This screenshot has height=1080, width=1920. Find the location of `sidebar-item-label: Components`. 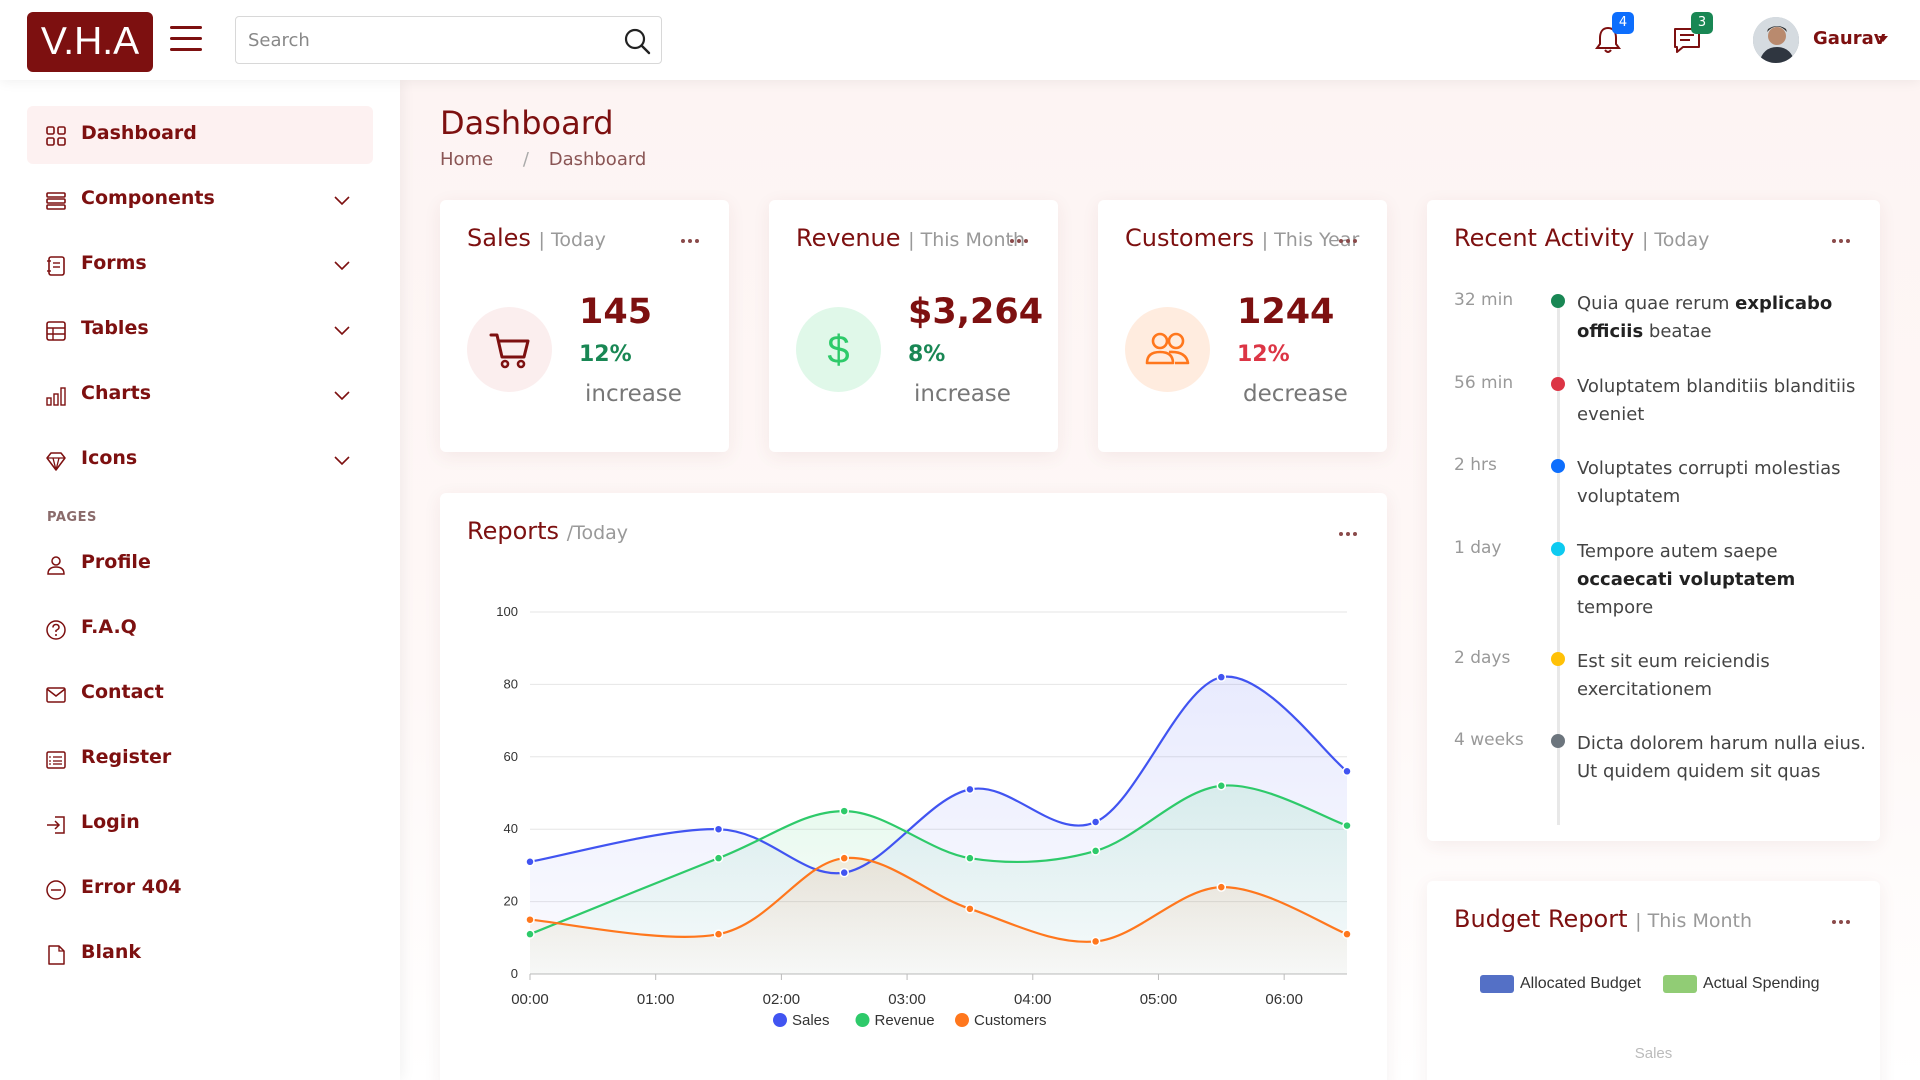

sidebar-item-label: Components is located at coordinates (148, 198).